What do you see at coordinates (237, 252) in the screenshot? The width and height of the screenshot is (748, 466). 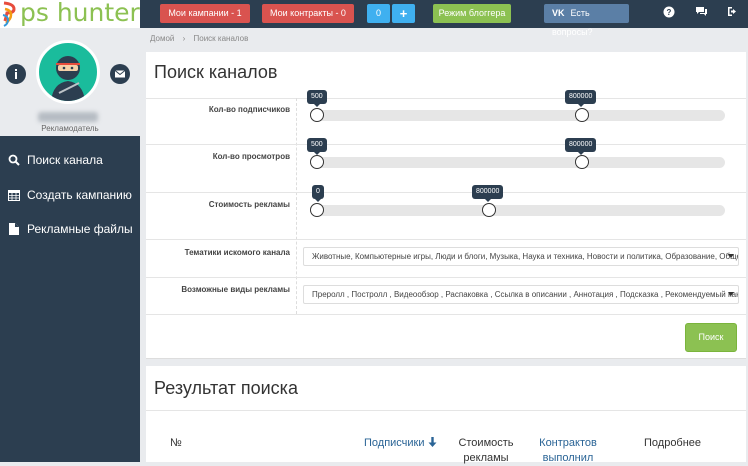 I see `topics-label: Тематики искомого канала` at bounding box center [237, 252].